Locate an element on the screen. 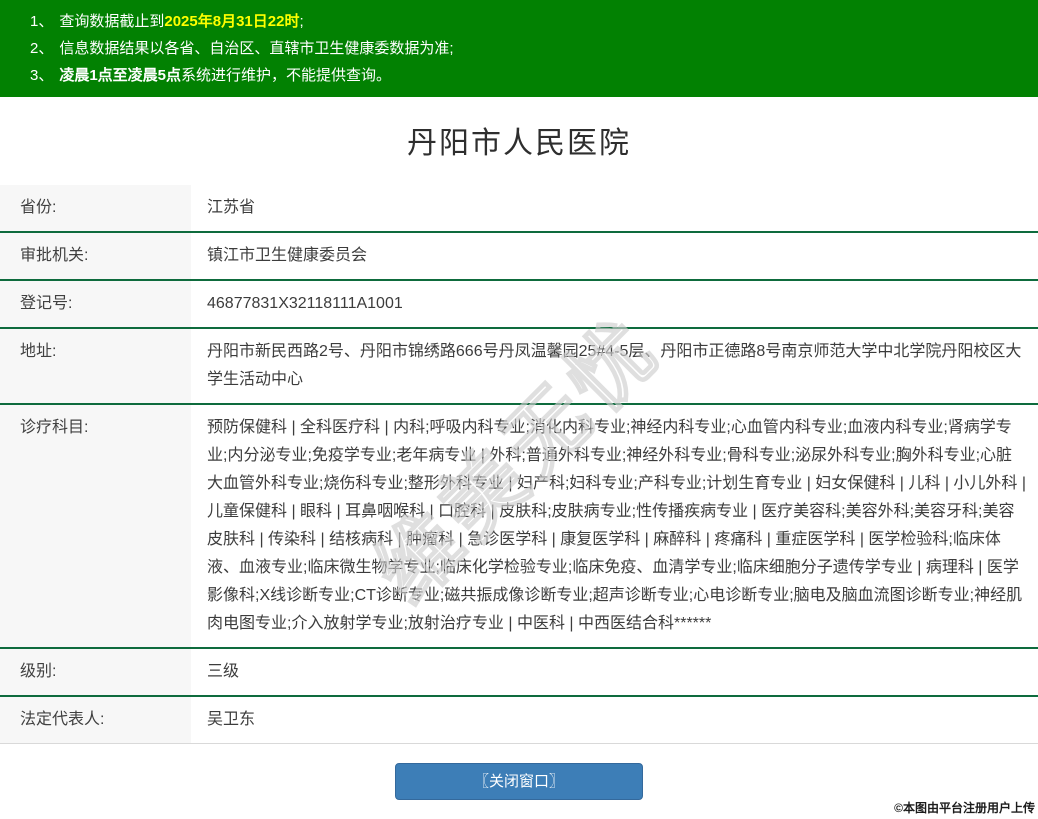 This screenshot has width=1038, height=819. notice-text: 信息数据结果以各省、自治区、直辖市卫生健康委数据为准; is located at coordinates (256, 48).